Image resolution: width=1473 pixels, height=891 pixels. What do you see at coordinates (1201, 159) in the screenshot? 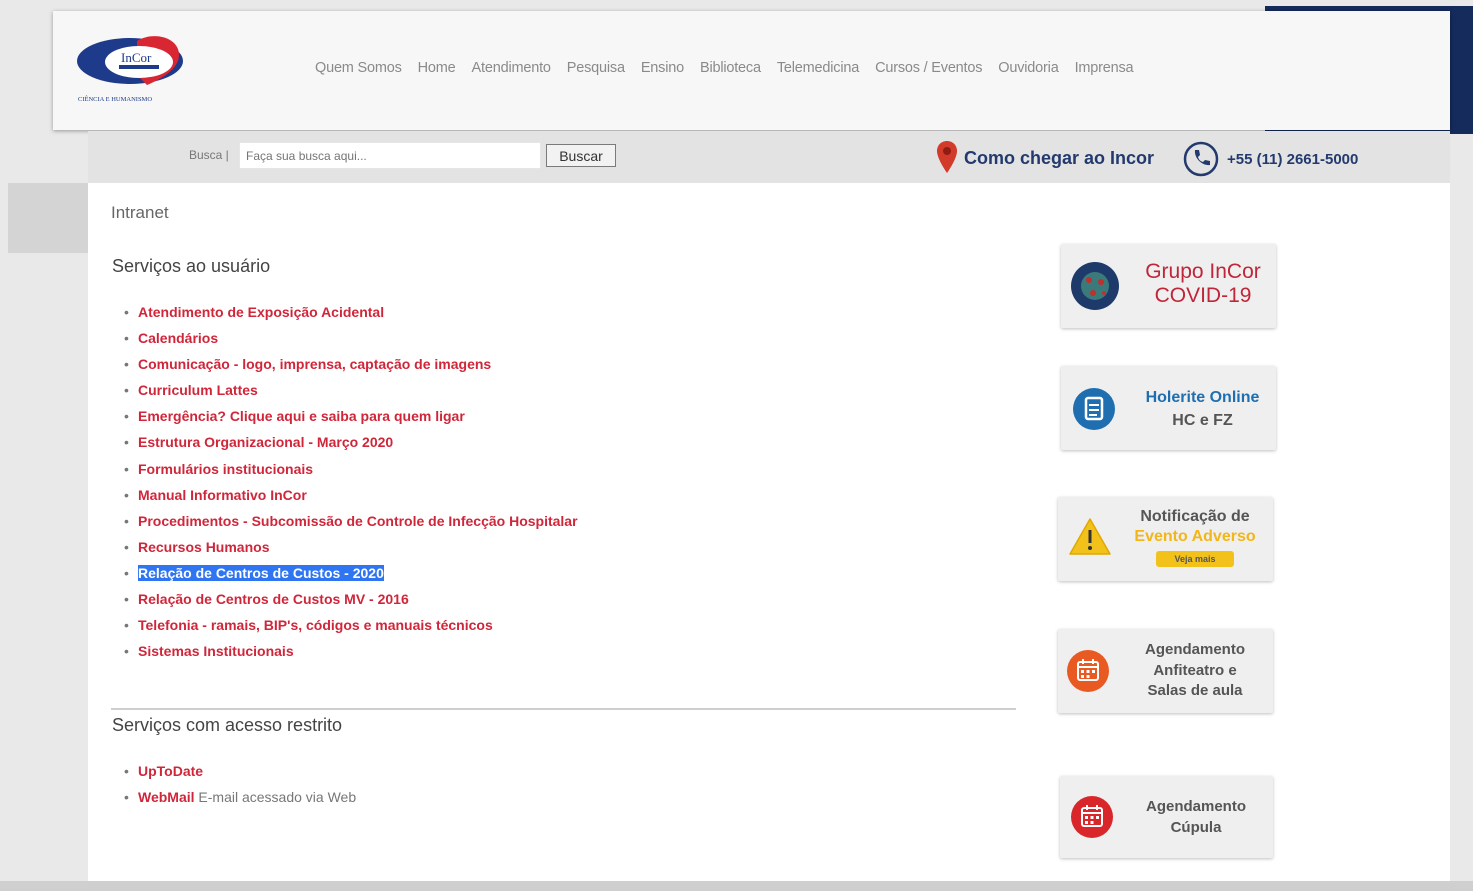
I see `phone-icon` at bounding box center [1201, 159].